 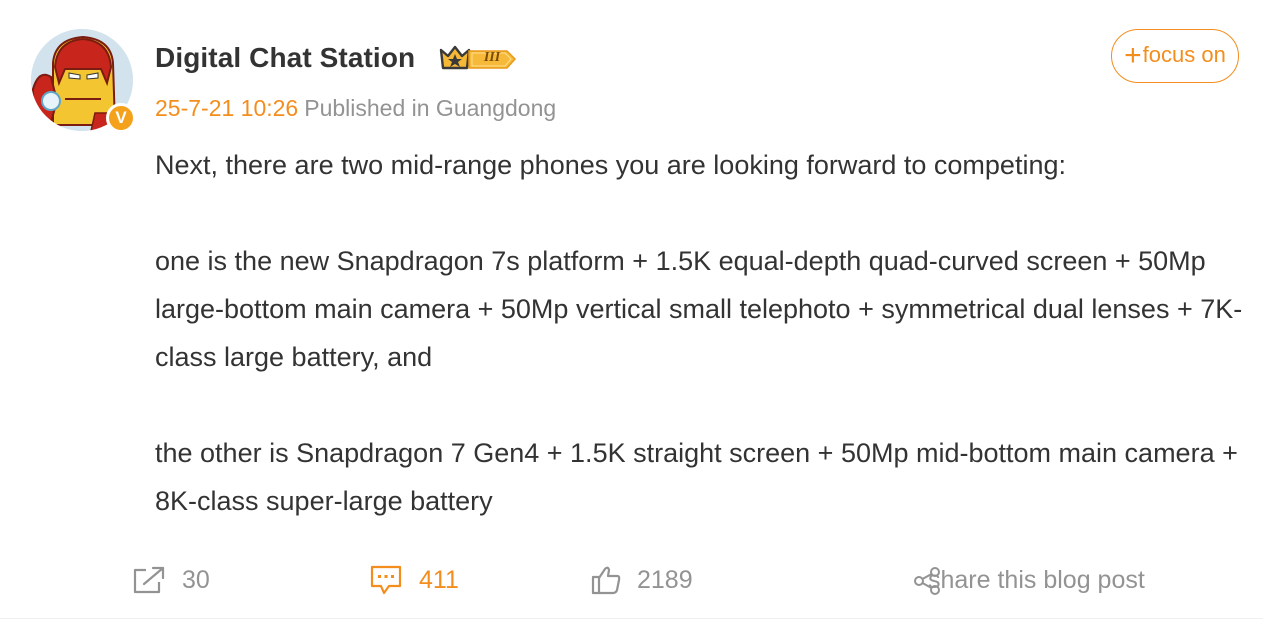 I want to click on follow-button-label: focus on, so click(x=1184, y=54).